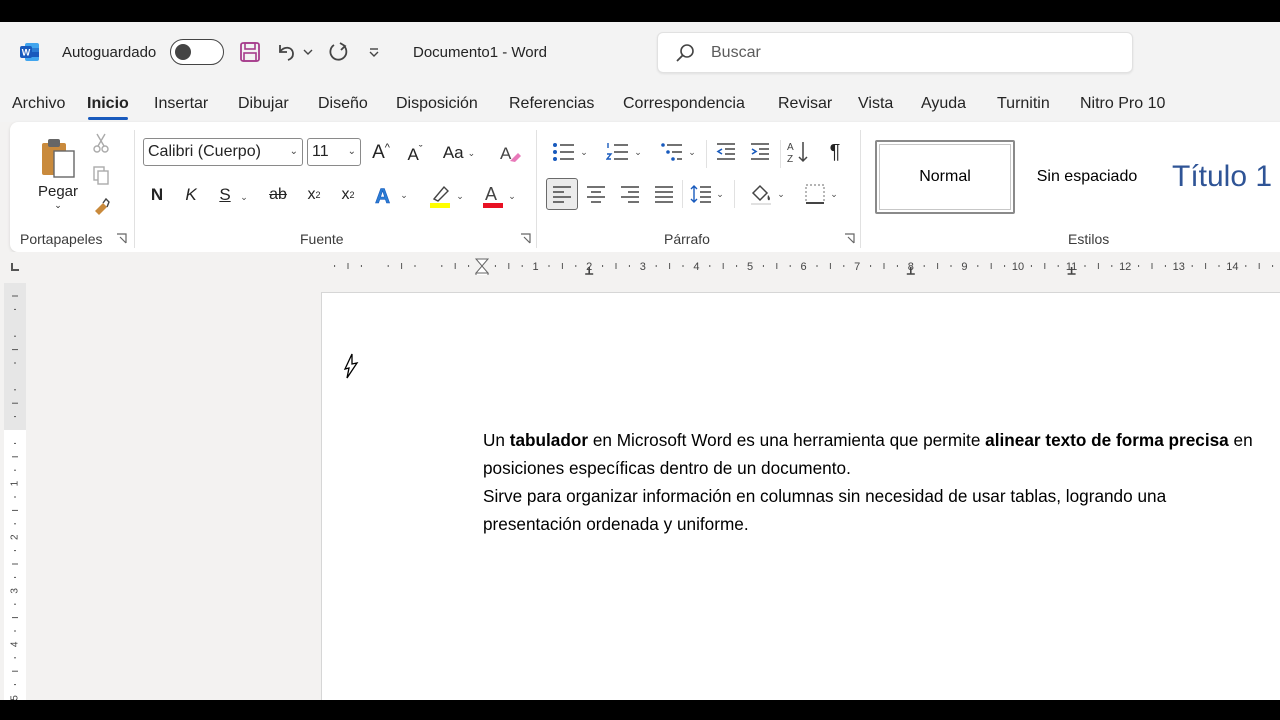 The image size is (1280, 720). Describe the element at coordinates (15, 267) in the screenshot. I see `tab-selector-icon` at that location.